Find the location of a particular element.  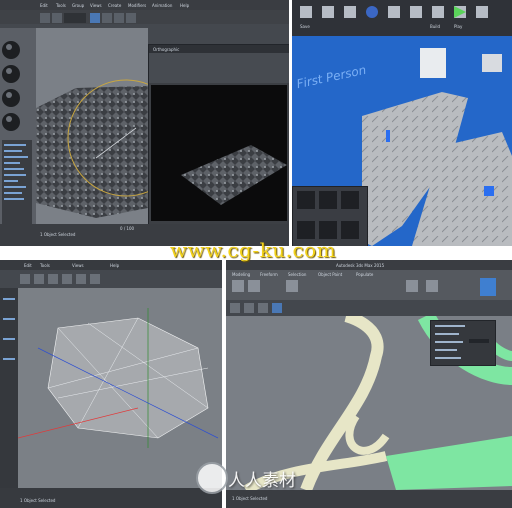

ribbon-tab-populate: Populate is located at coordinates (364, 274).